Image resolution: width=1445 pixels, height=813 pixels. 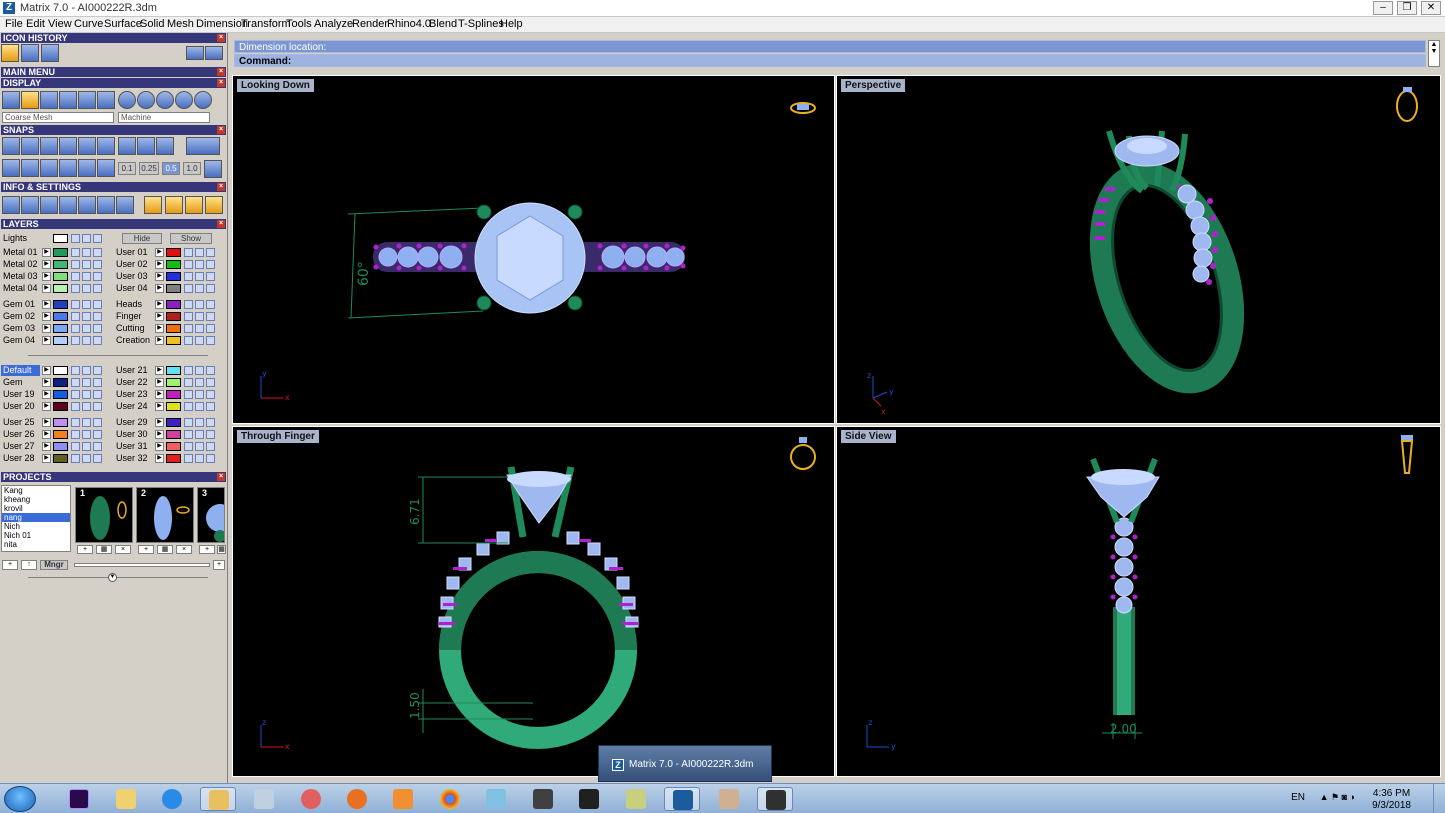 I want to click on project-item: Nich, so click(x=36, y=526).